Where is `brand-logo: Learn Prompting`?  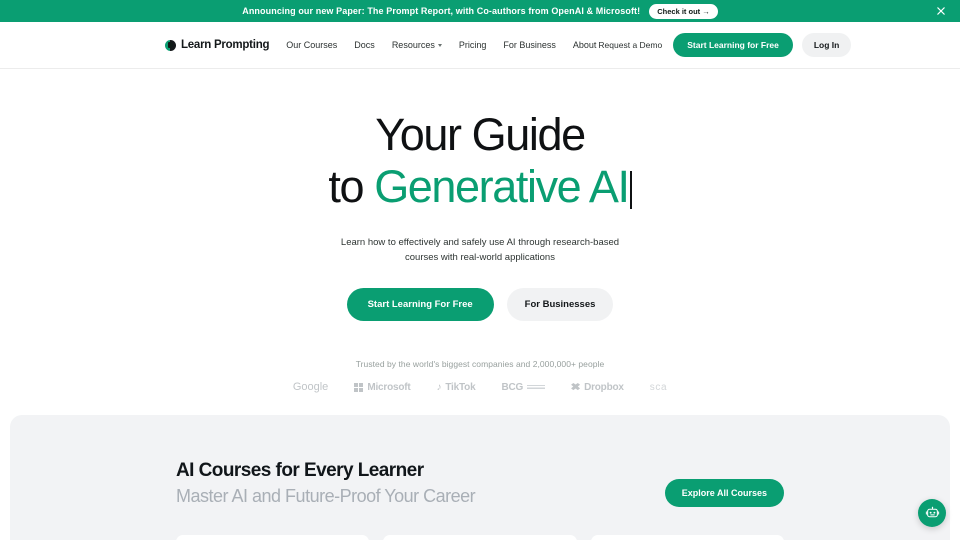 brand-logo: Learn Prompting is located at coordinates (217, 45).